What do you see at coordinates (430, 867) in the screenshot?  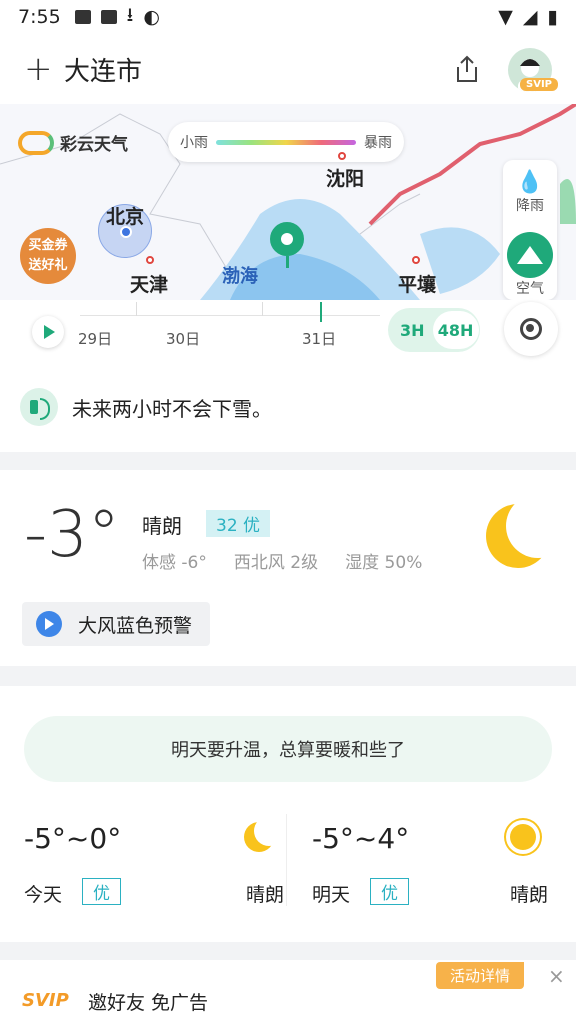 I see `forecast-tomorrow: -5°~4° 明天 优 晴朗` at bounding box center [430, 867].